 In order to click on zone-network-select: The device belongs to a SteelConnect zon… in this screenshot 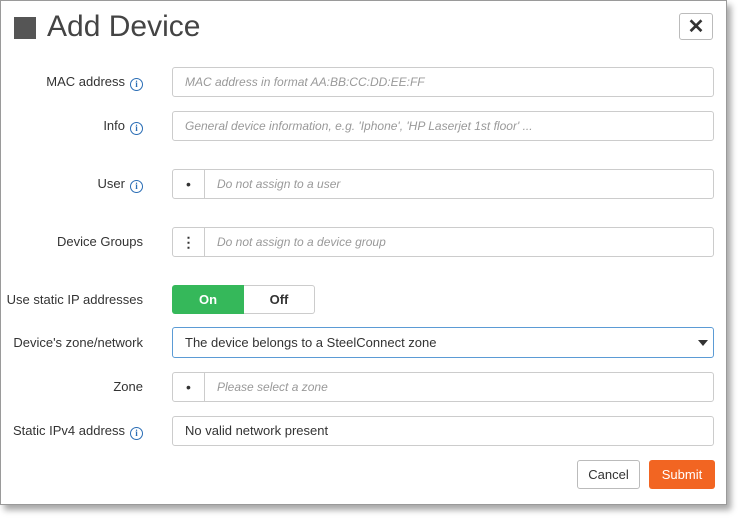, I will do `click(443, 342)`.